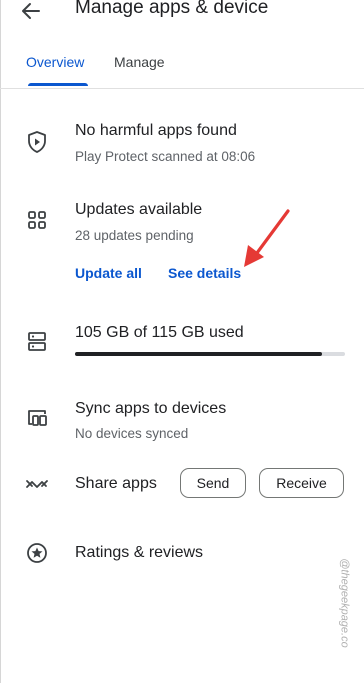  Describe the element at coordinates (139, 552) in the screenshot. I see `ratings-reviews-title: Ratings & reviews` at that location.